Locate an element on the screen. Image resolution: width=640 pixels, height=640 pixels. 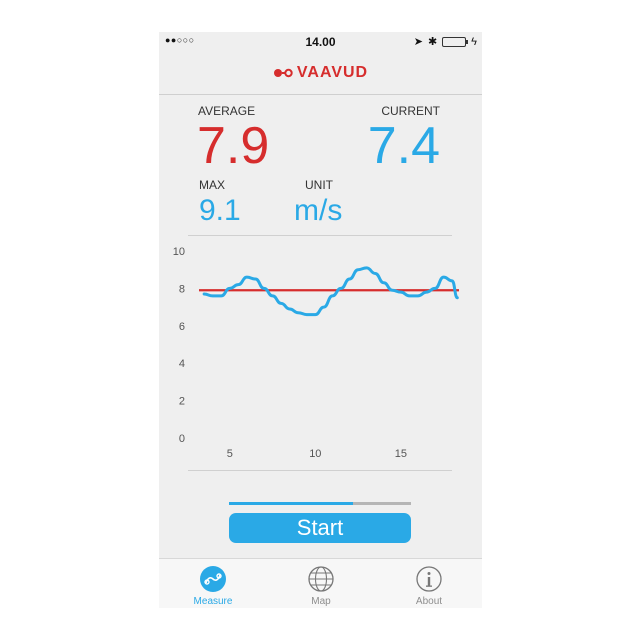
y-tick-label: 6 is located at coordinates (182, 327).